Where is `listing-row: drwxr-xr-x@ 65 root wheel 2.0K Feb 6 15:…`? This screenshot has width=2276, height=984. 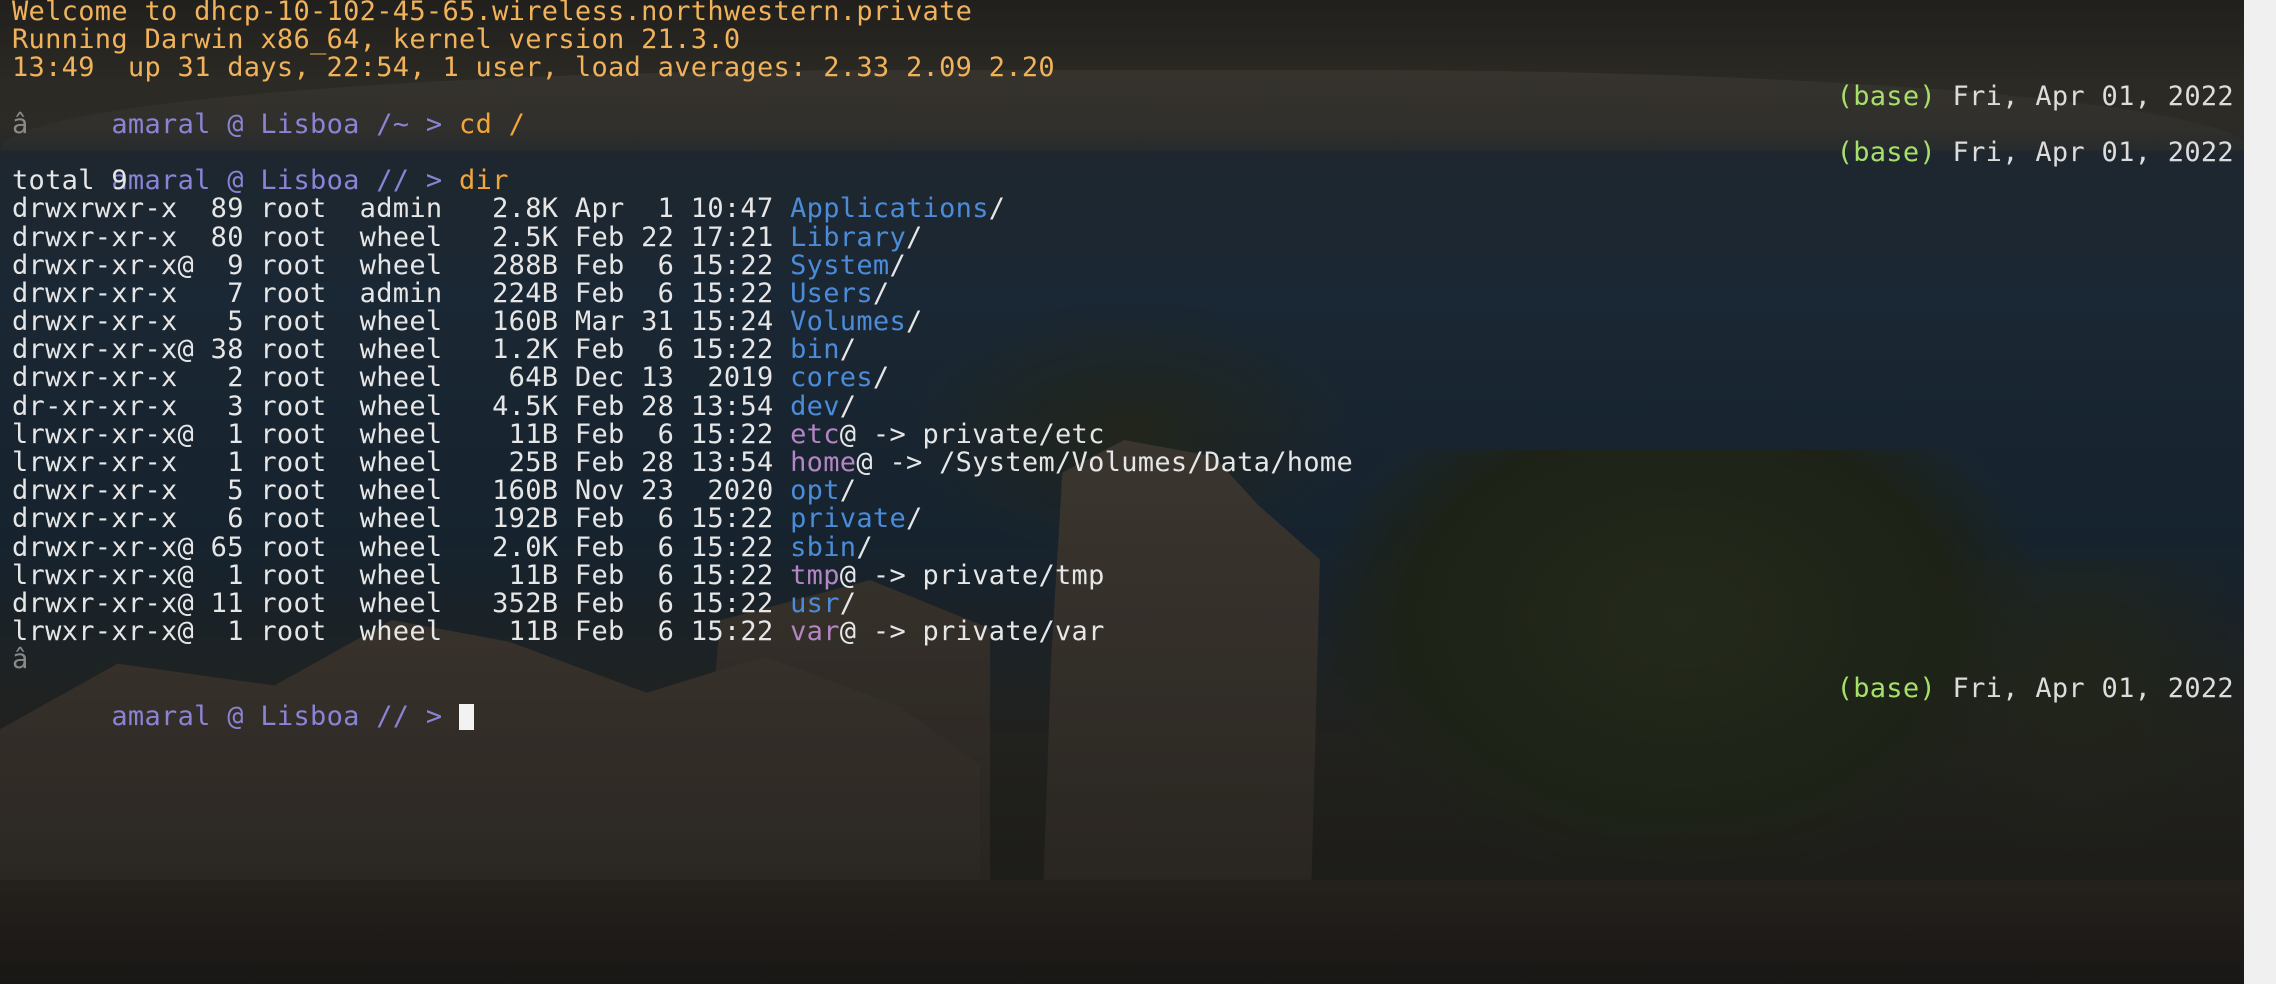 listing-row: drwxr-xr-x@ 65 root wheel 2.0K Feb 6 15:… is located at coordinates (1127, 547).